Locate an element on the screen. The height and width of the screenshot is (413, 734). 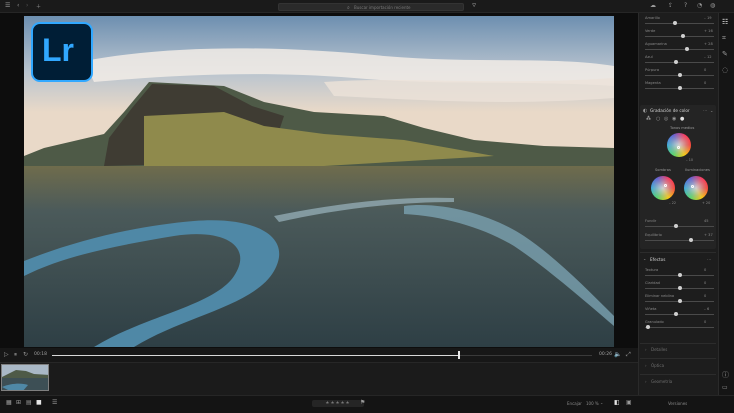
slider-verde-slider is located at coordinates (679, 36).